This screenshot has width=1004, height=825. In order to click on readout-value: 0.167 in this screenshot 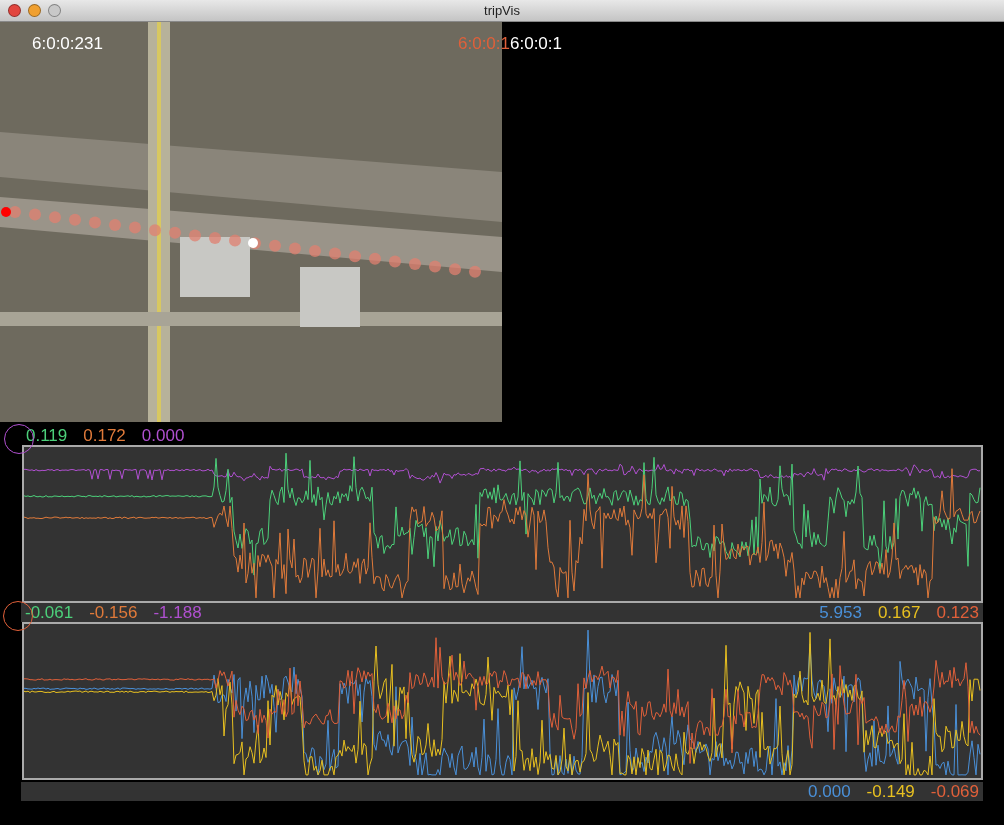, I will do `click(899, 612)`.